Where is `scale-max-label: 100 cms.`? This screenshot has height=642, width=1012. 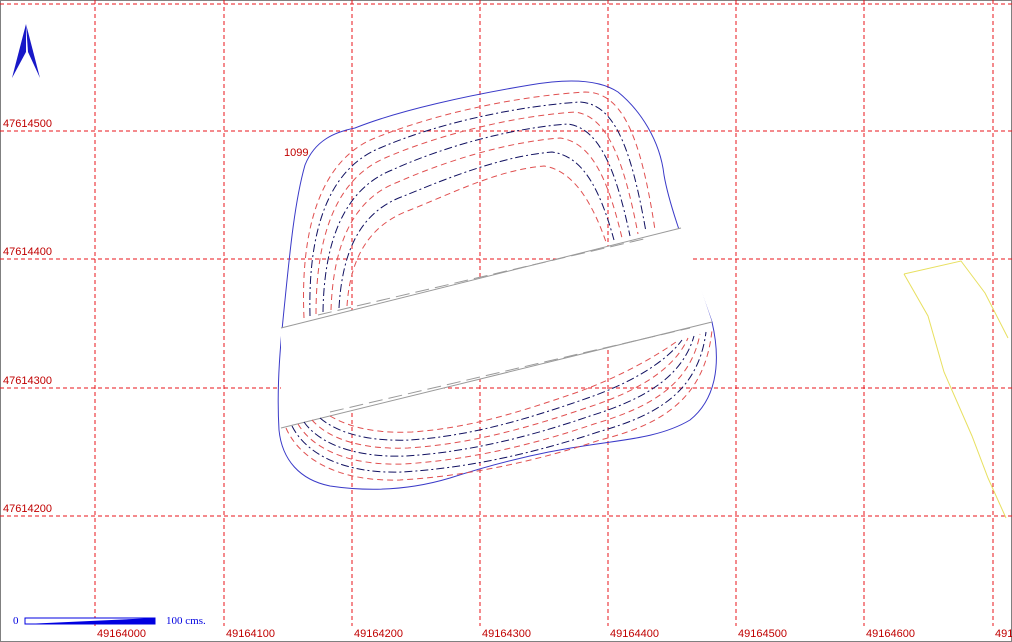
scale-max-label: 100 cms. is located at coordinates (186, 621).